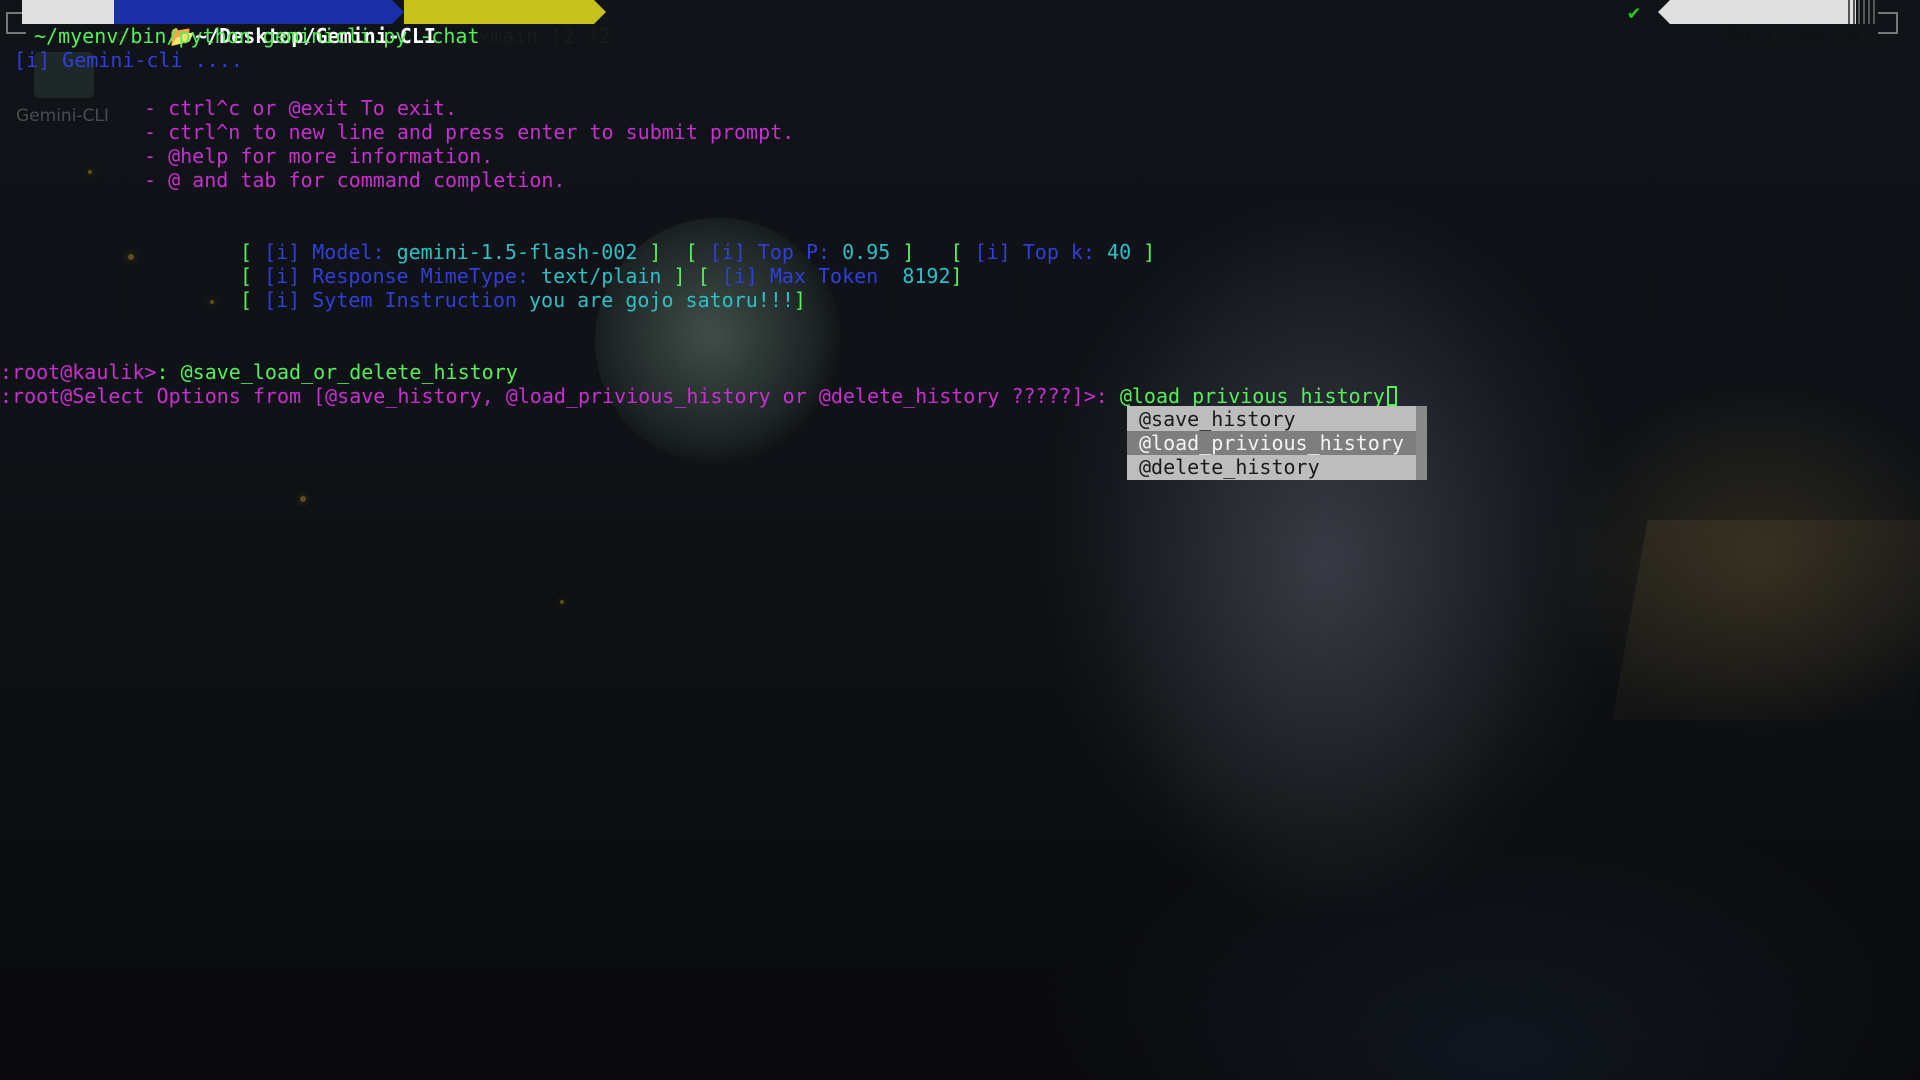 This screenshot has width=1920, height=1080. What do you see at coordinates (800, 276) in the screenshot?
I see `max-token-label: [i] Max Token` at bounding box center [800, 276].